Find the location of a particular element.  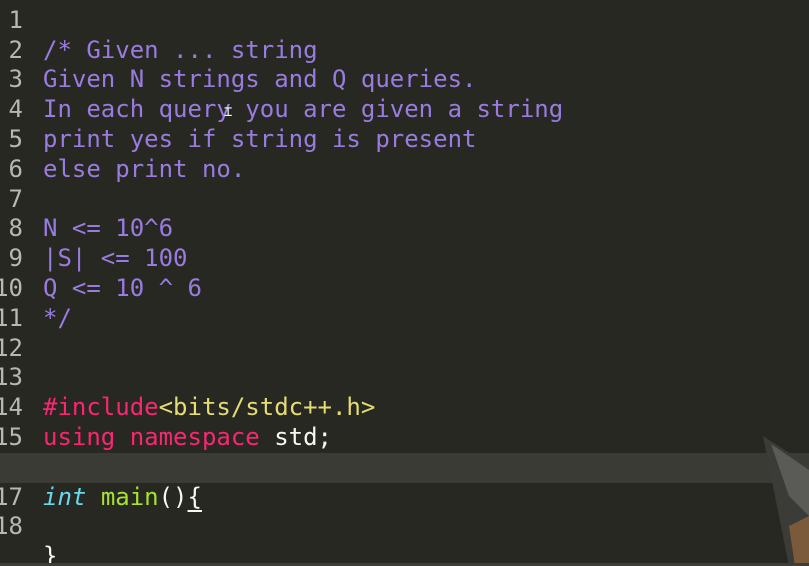

code-line-12: 12 is located at coordinates (404, 333).